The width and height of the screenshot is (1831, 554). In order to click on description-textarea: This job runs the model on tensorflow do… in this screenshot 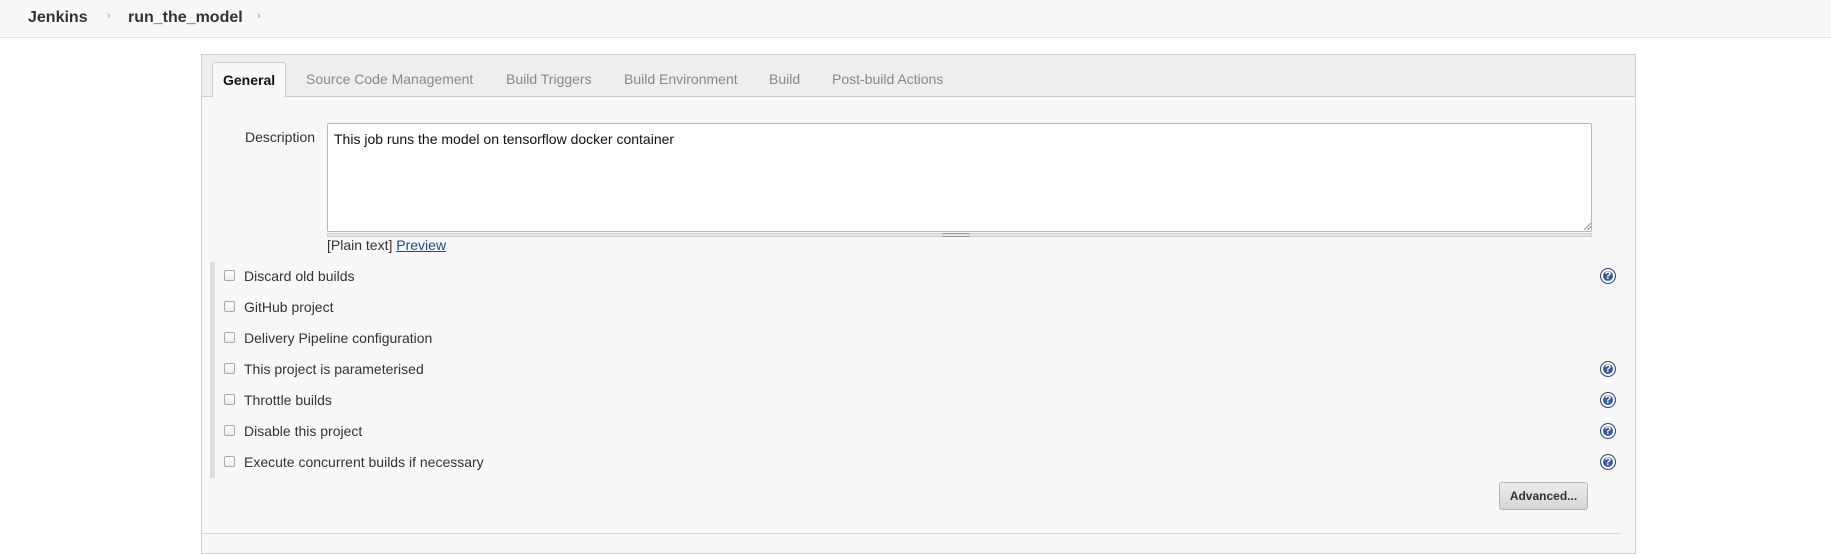, I will do `click(959, 177)`.